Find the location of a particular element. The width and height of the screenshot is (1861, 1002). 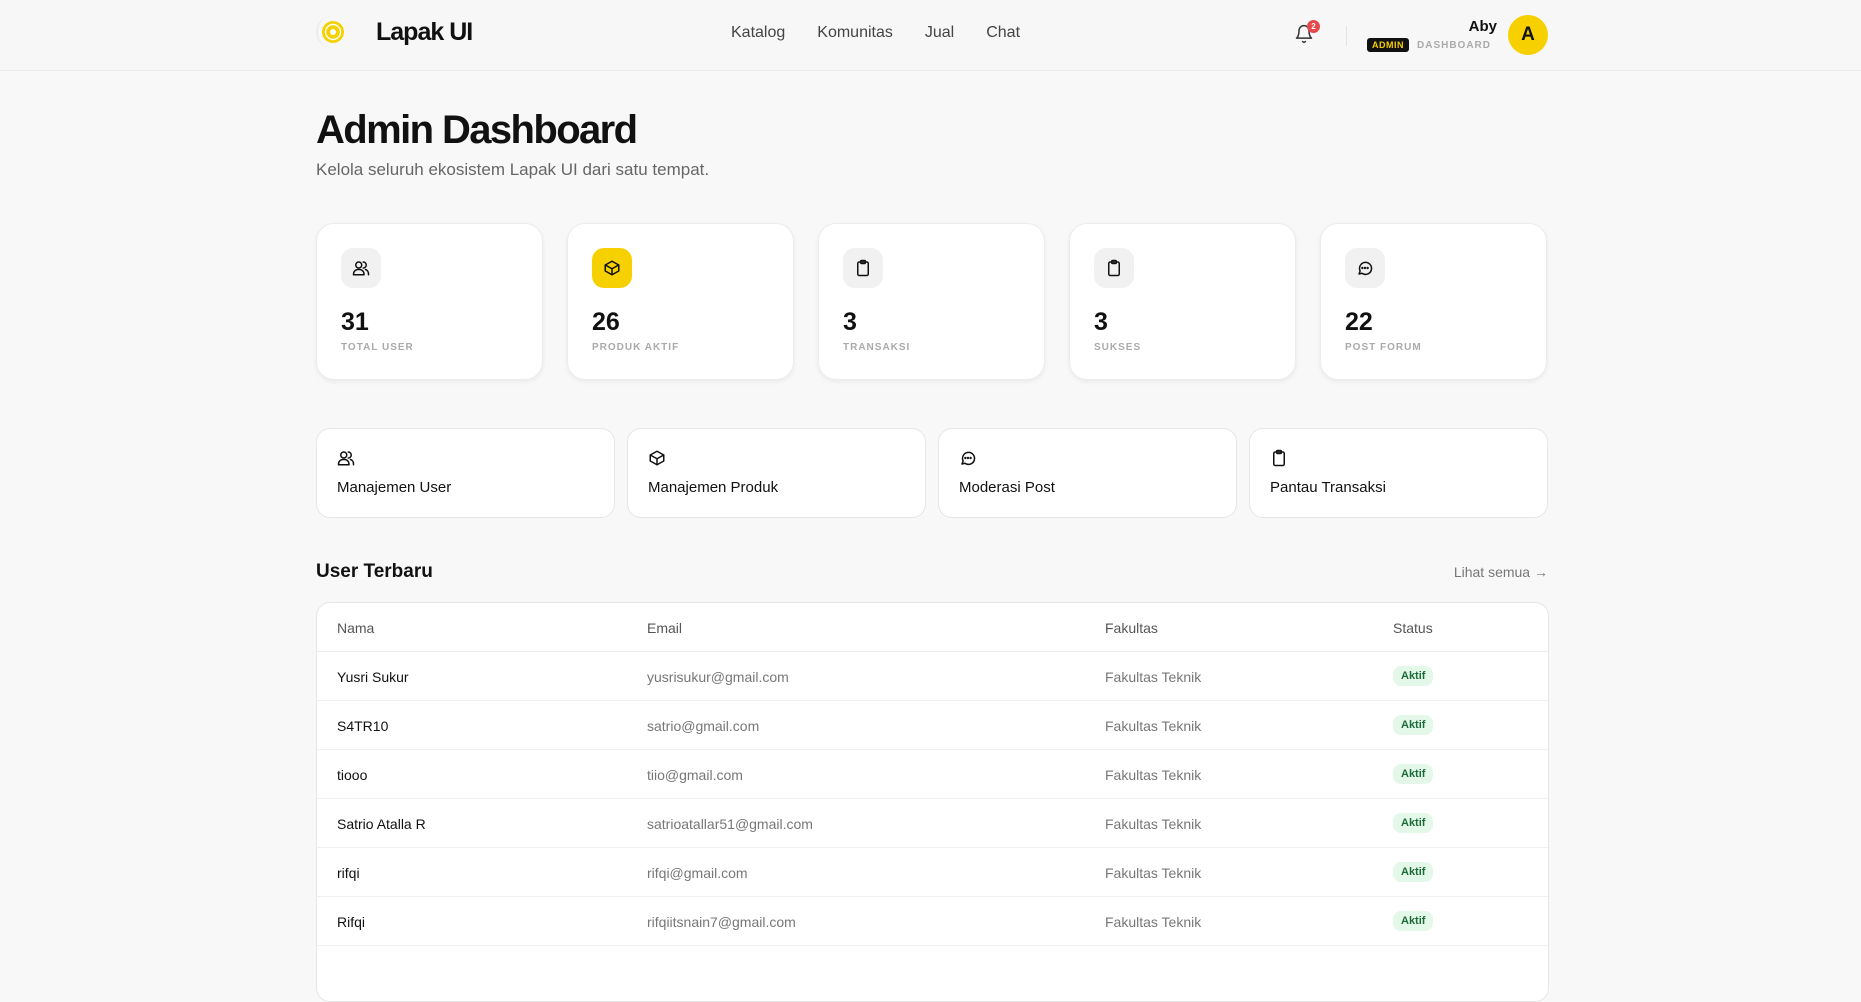

role-badge: ADMIN is located at coordinates (1388, 45).